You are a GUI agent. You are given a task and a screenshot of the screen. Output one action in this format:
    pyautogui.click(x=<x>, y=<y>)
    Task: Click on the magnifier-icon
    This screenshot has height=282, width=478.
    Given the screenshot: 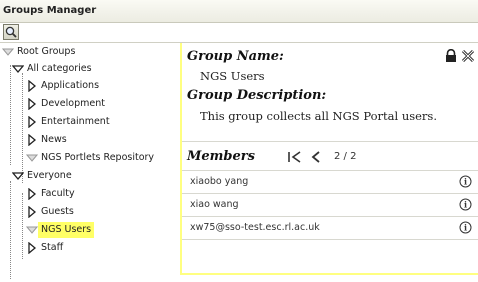 What is the action you would take?
    pyautogui.click(x=11, y=32)
    